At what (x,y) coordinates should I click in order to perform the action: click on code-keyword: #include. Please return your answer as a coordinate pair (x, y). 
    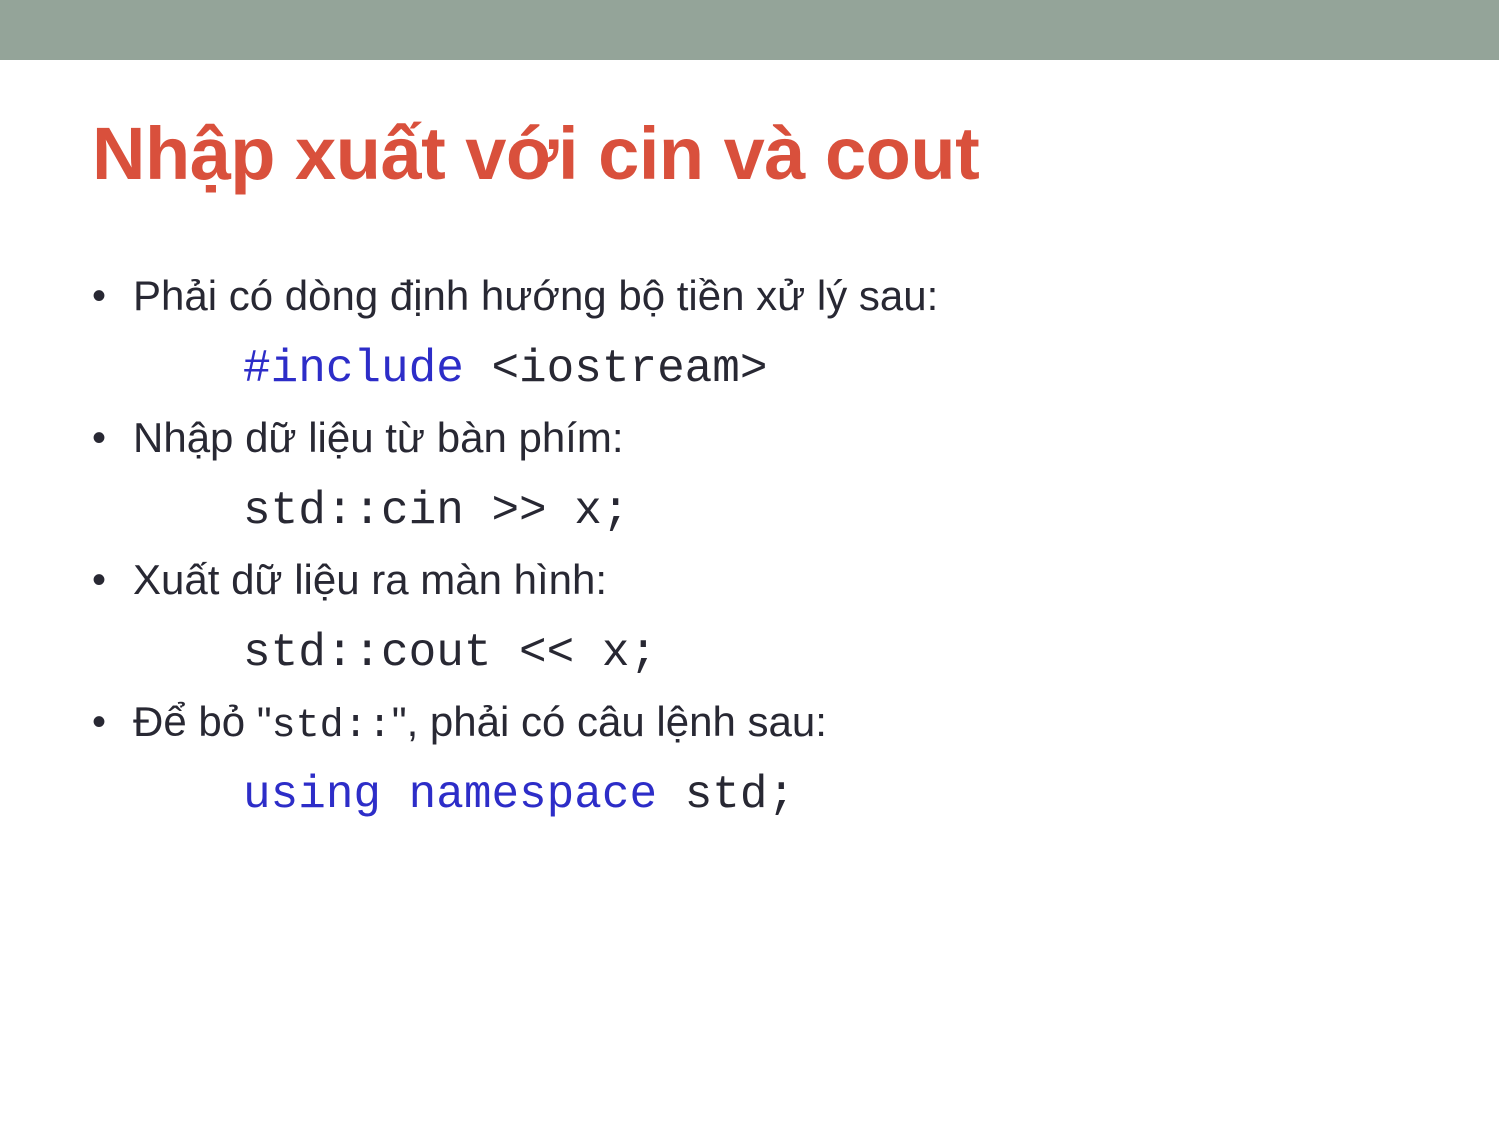
    Looking at the image, I should click on (353, 369).